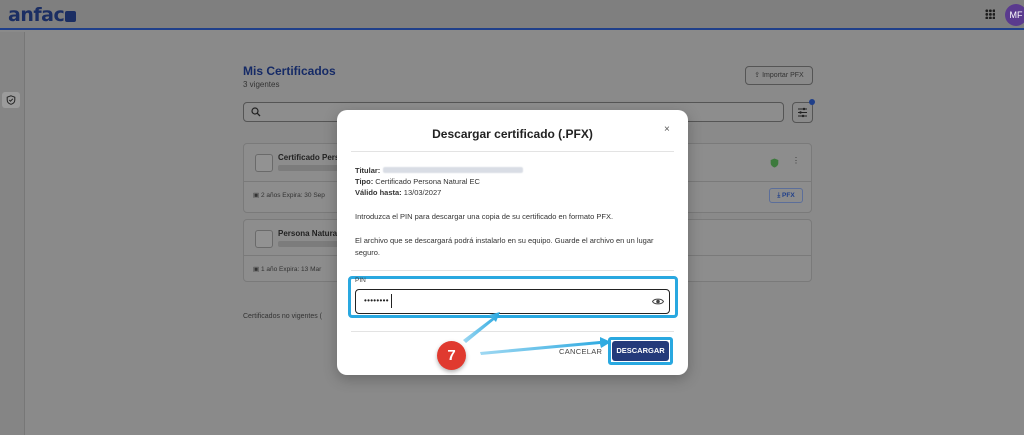 This screenshot has width=1024, height=435. What do you see at coordinates (481, 327) in the screenshot?
I see `arrow-to-pin-field` at bounding box center [481, 327].